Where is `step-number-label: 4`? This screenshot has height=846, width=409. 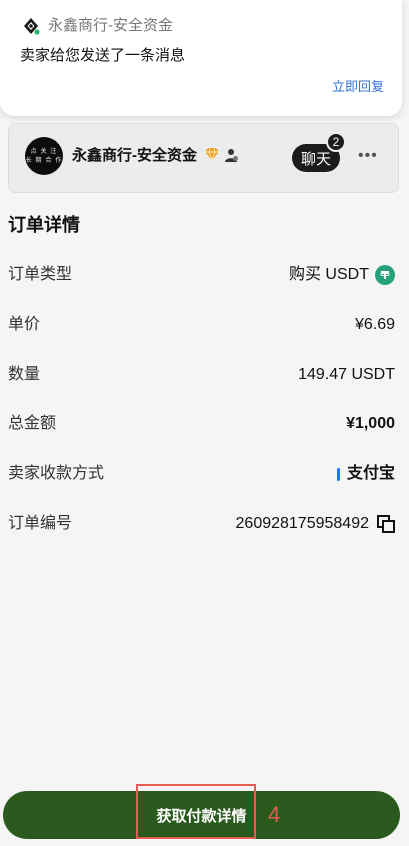
step-number-label: 4 is located at coordinates (274, 814).